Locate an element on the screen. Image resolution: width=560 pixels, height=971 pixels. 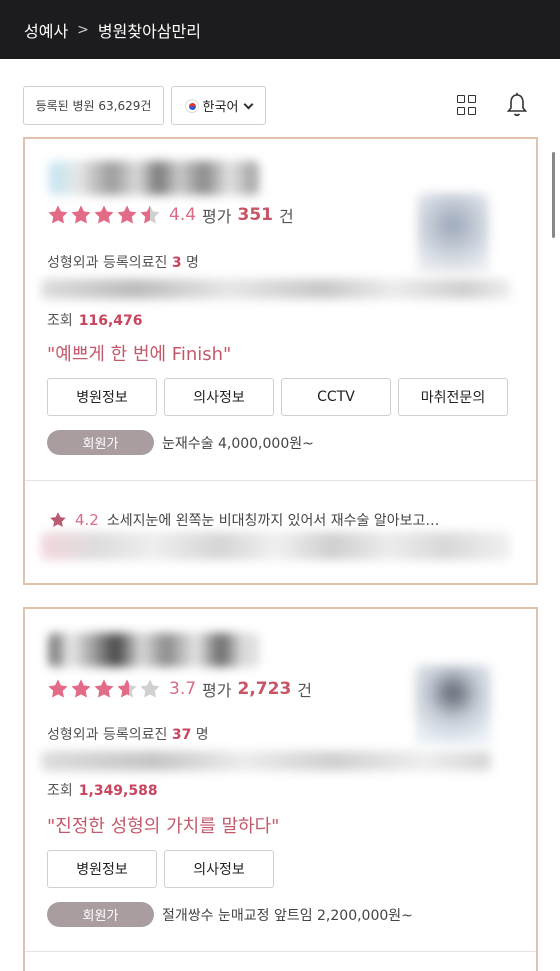
doctors-info: 성형외과 등록의료진 3 명 is located at coordinates (123, 262).